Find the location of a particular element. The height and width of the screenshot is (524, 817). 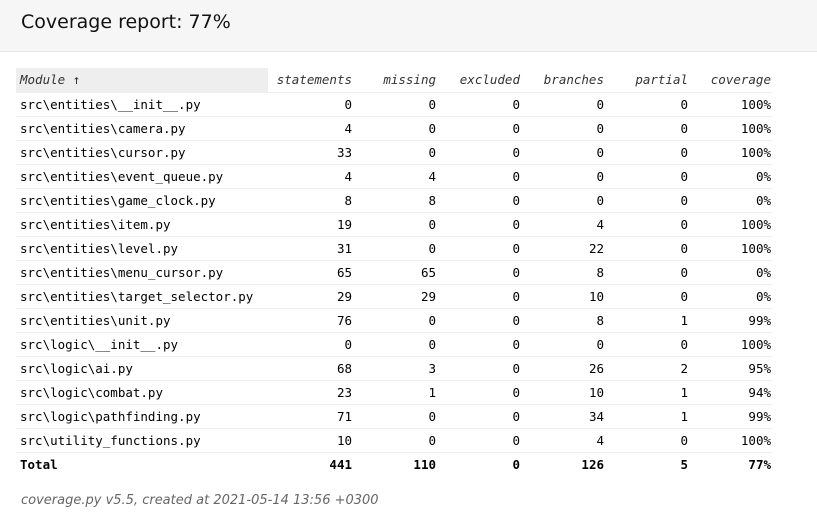

table-row: src\entities\unit.py 76 0 0 8 1 99% is located at coordinates (394, 320).